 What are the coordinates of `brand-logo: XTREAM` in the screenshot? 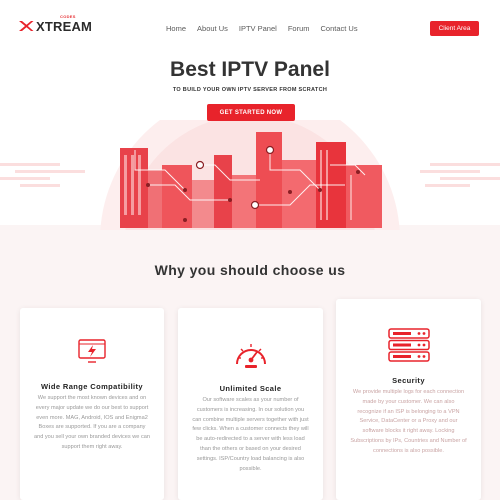 It's located at (55, 26).